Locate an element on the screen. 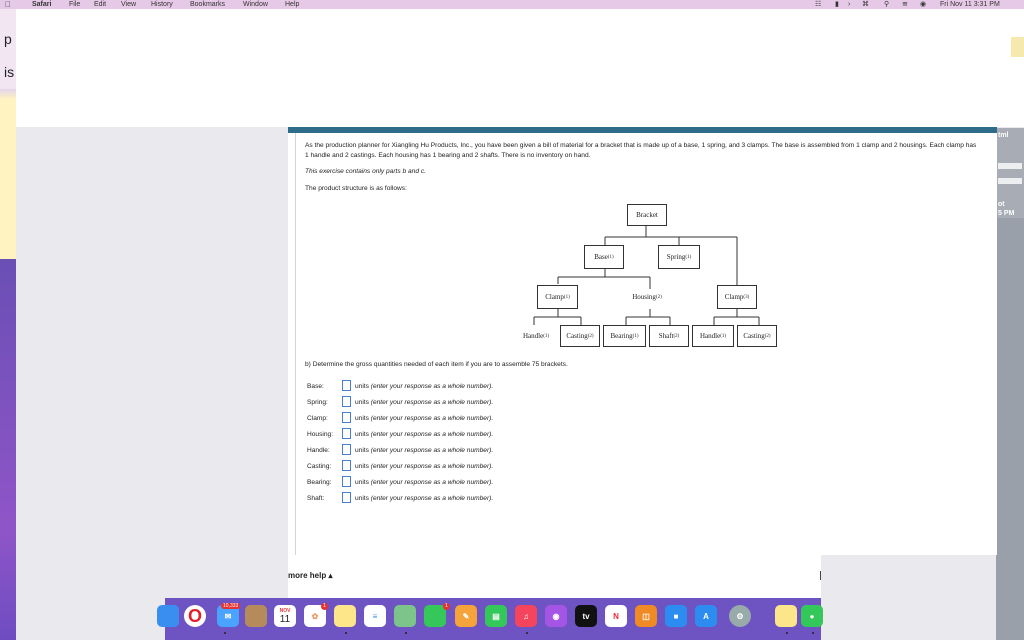 The width and height of the screenshot is (1024, 640). node-base: Base (1) is located at coordinates (604, 257).